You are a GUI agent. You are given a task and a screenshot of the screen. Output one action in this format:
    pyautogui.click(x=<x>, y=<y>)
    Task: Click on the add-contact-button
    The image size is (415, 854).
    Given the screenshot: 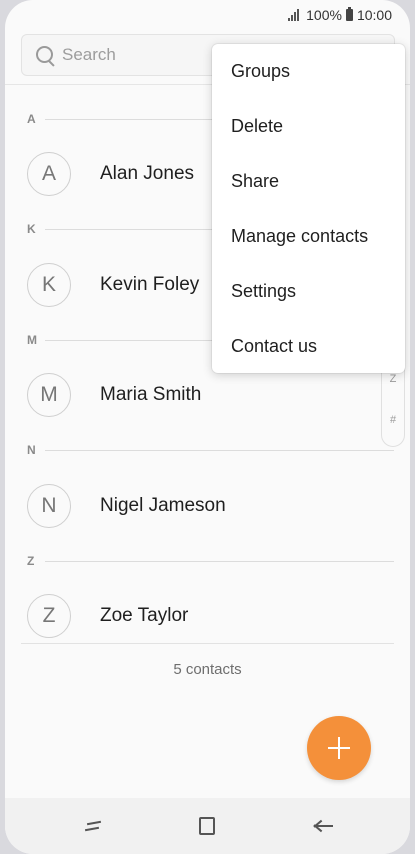 What is the action you would take?
    pyautogui.click(x=339, y=748)
    